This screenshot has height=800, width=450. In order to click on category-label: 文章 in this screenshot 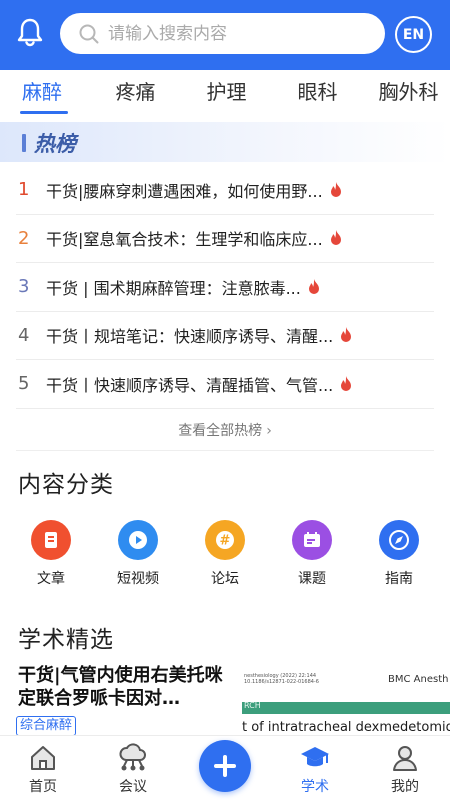, I will do `click(51, 579)`.